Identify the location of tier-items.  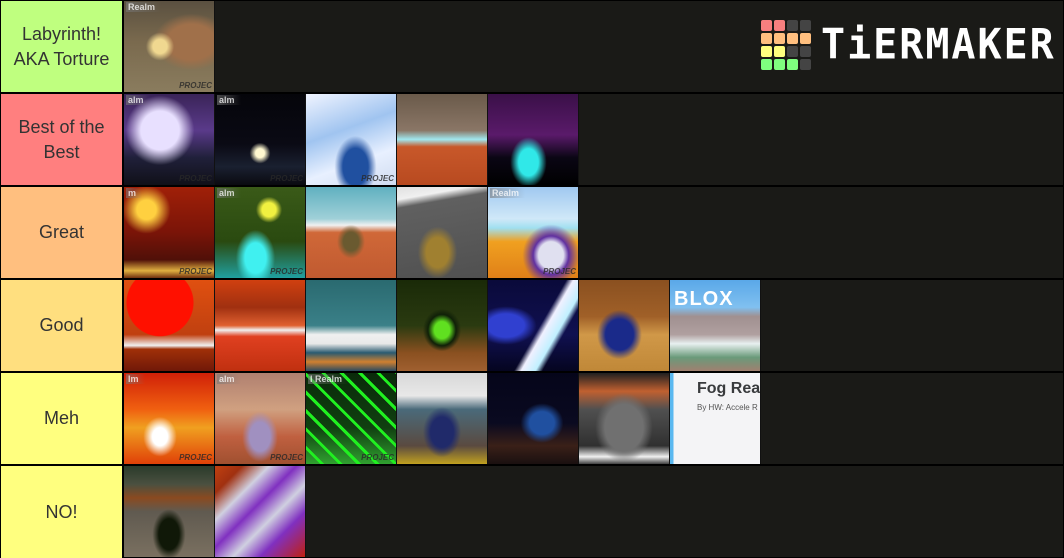
(593, 512).